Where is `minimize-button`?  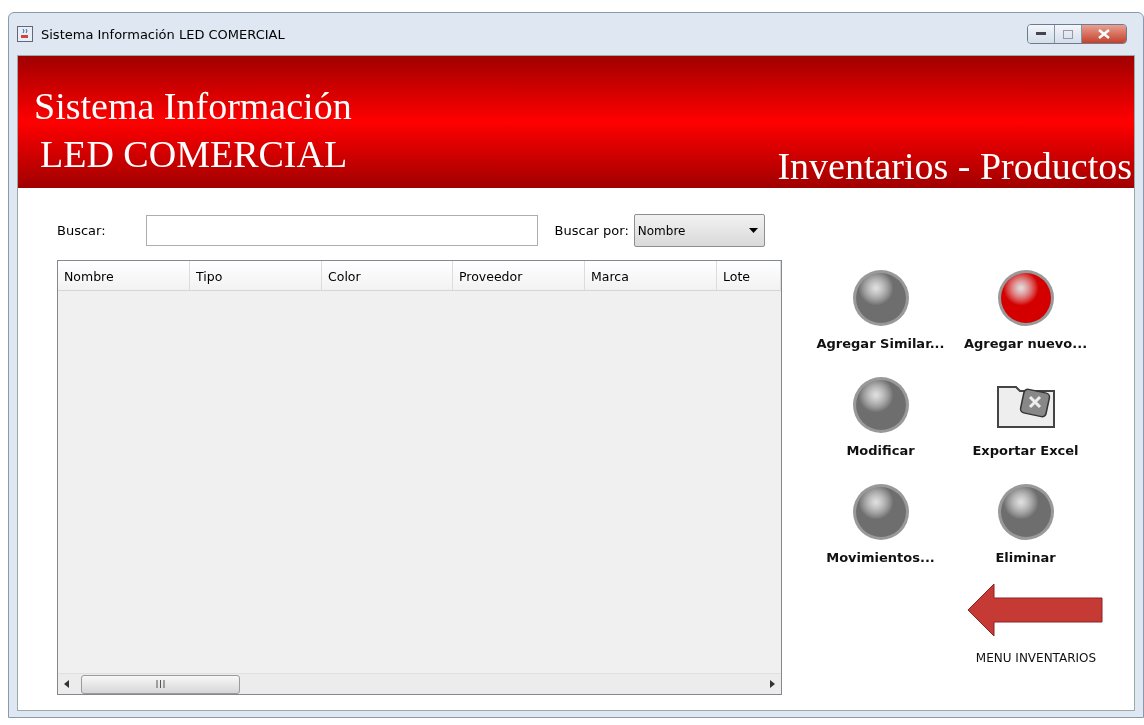
minimize-button is located at coordinates (1041, 34).